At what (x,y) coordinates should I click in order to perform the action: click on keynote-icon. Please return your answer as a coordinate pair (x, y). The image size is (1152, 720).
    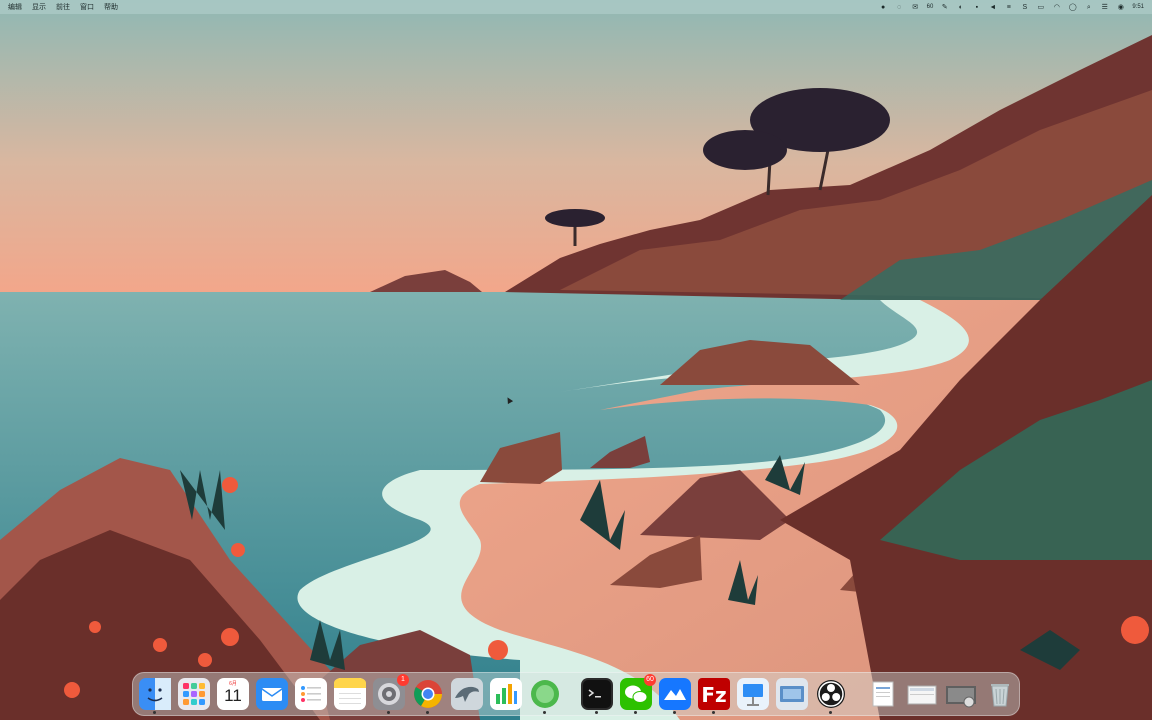
    Looking at the image, I should click on (753, 694).